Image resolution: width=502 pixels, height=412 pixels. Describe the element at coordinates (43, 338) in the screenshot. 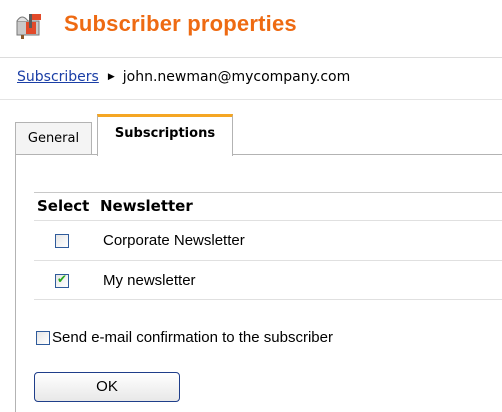

I see `send-confirmation-checkbox` at that location.